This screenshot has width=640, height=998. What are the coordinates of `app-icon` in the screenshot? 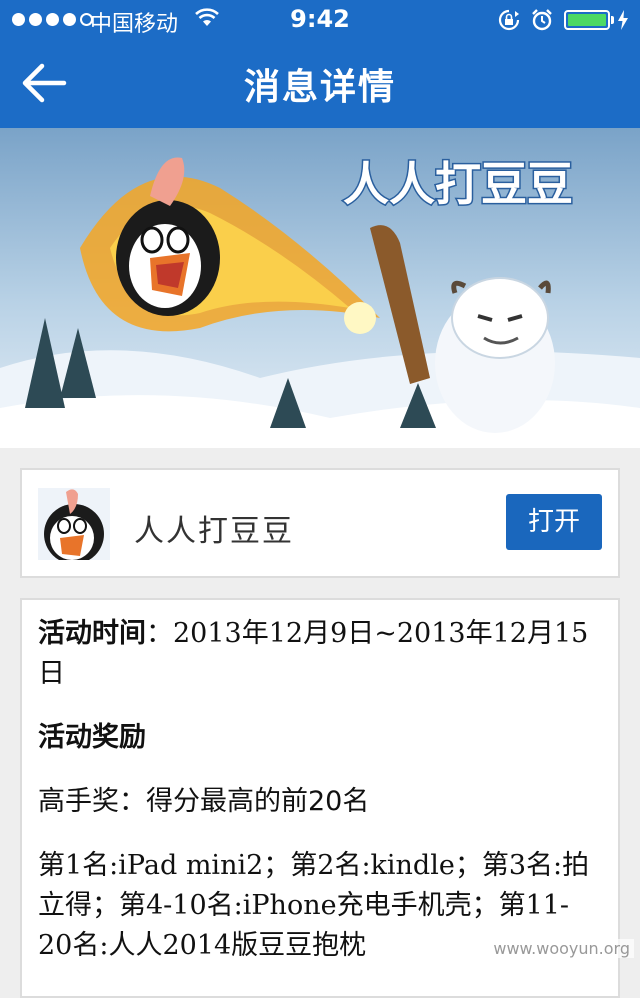 It's located at (74, 524).